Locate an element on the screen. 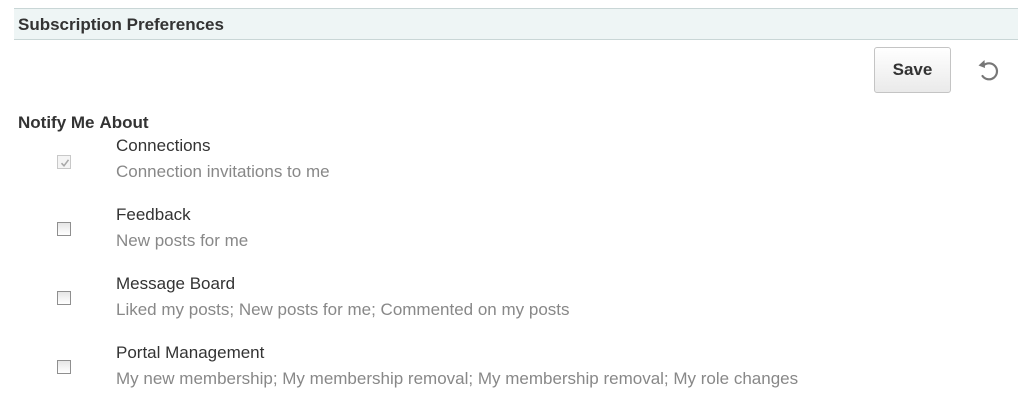 The image size is (1018, 394). preference-description: Connection invitations to me is located at coordinates (223, 171).